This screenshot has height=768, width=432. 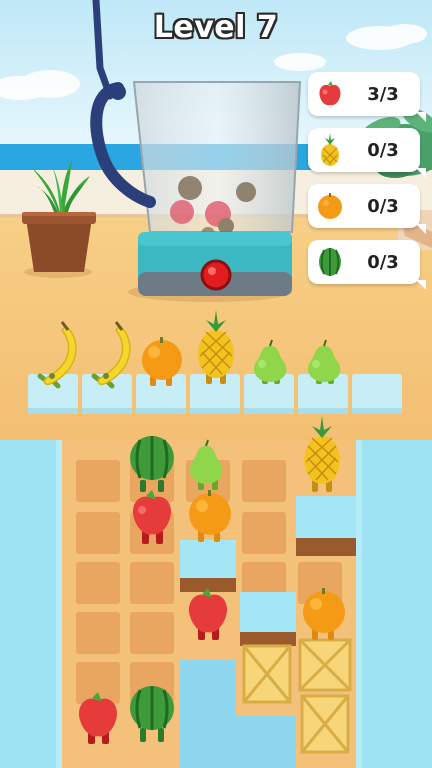 What do you see at coordinates (383, 206) in the screenshot?
I see `goal-orange-count: 0/3` at bounding box center [383, 206].